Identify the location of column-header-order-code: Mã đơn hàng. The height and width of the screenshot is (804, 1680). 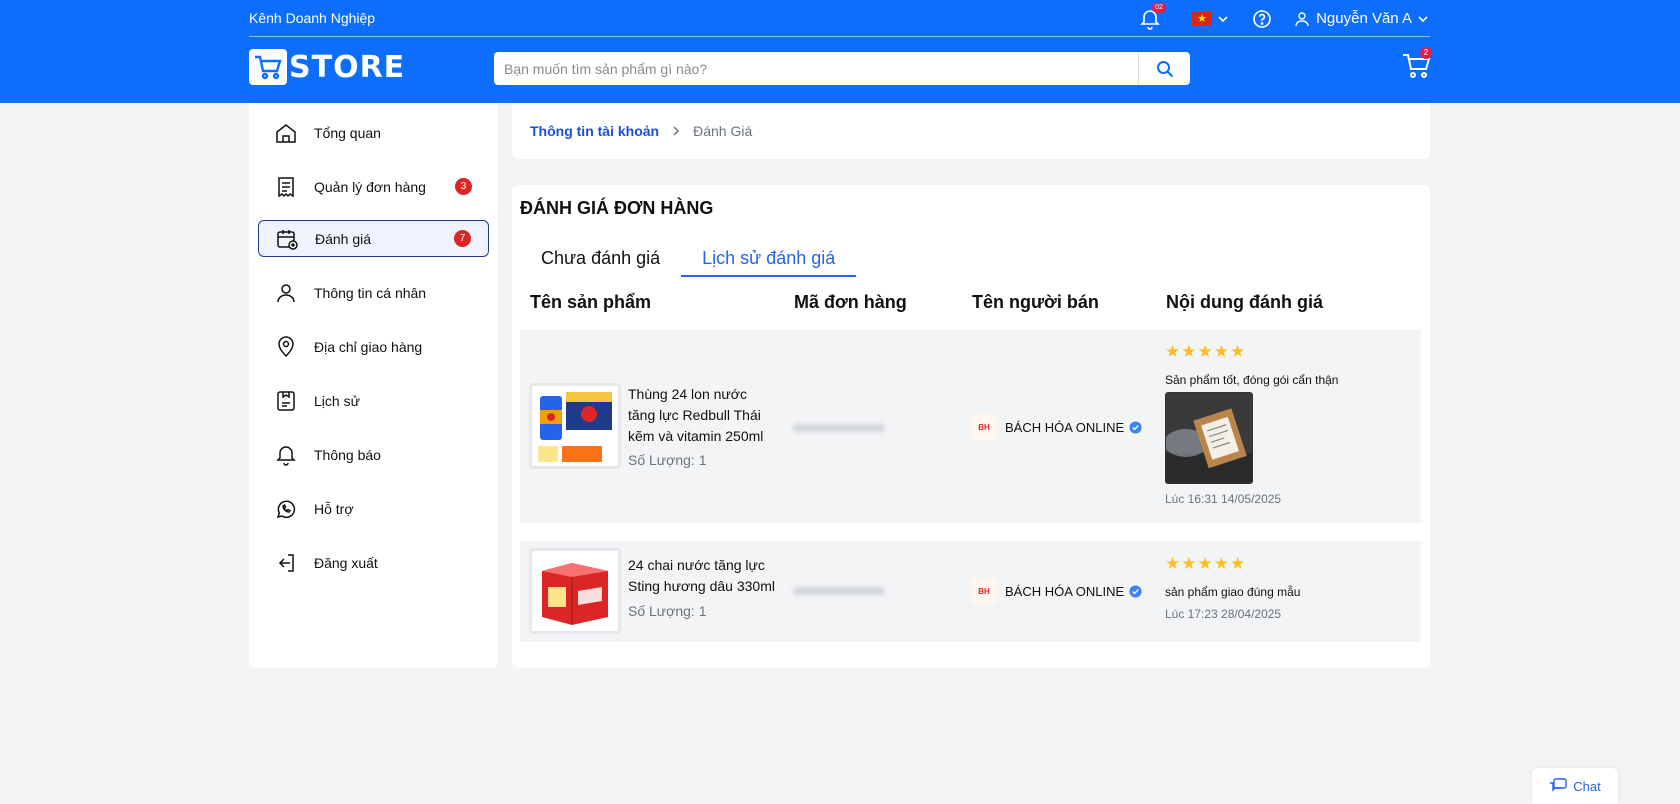
(850, 302).